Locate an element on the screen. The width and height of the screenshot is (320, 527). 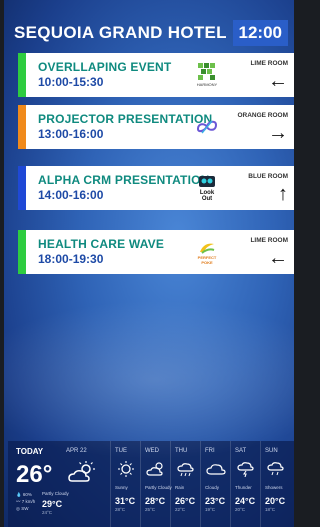
room-label: ORANGE ROOM is located at coordinates (262, 115).